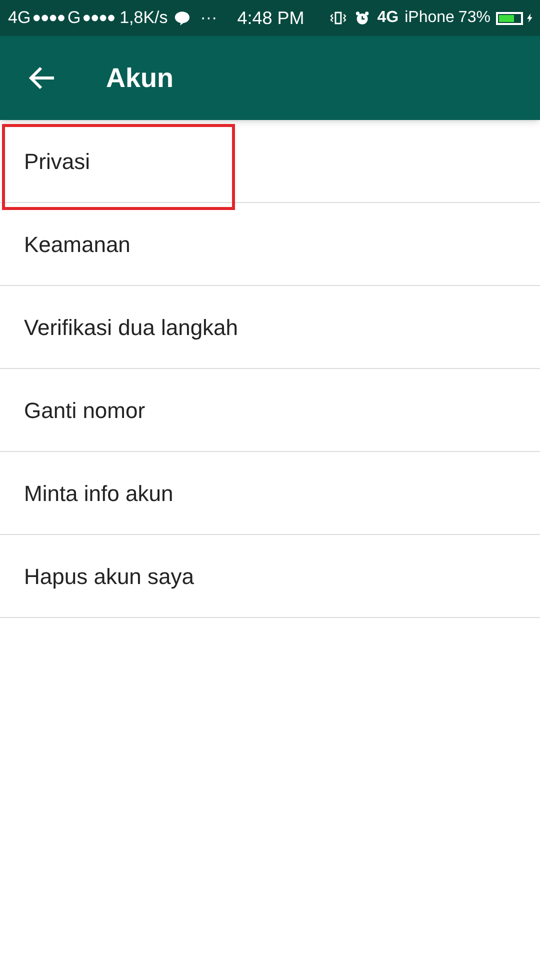  Describe the element at coordinates (42, 78) in the screenshot. I see `back-arrow-icon` at that location.